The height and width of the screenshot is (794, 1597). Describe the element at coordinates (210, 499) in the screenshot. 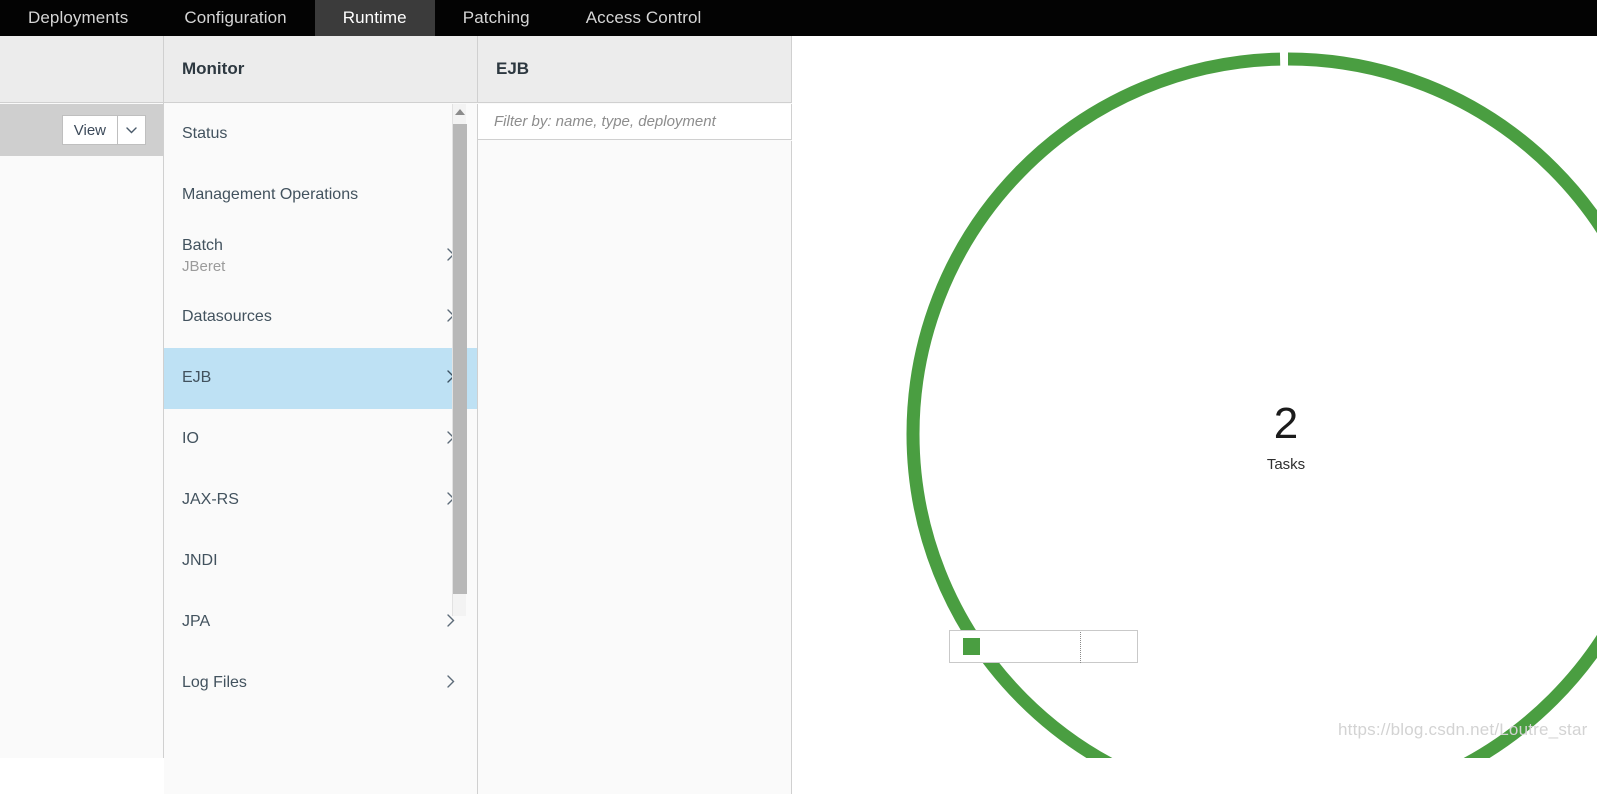

I see `sidebar-item-label: JAX-RS` at that location.